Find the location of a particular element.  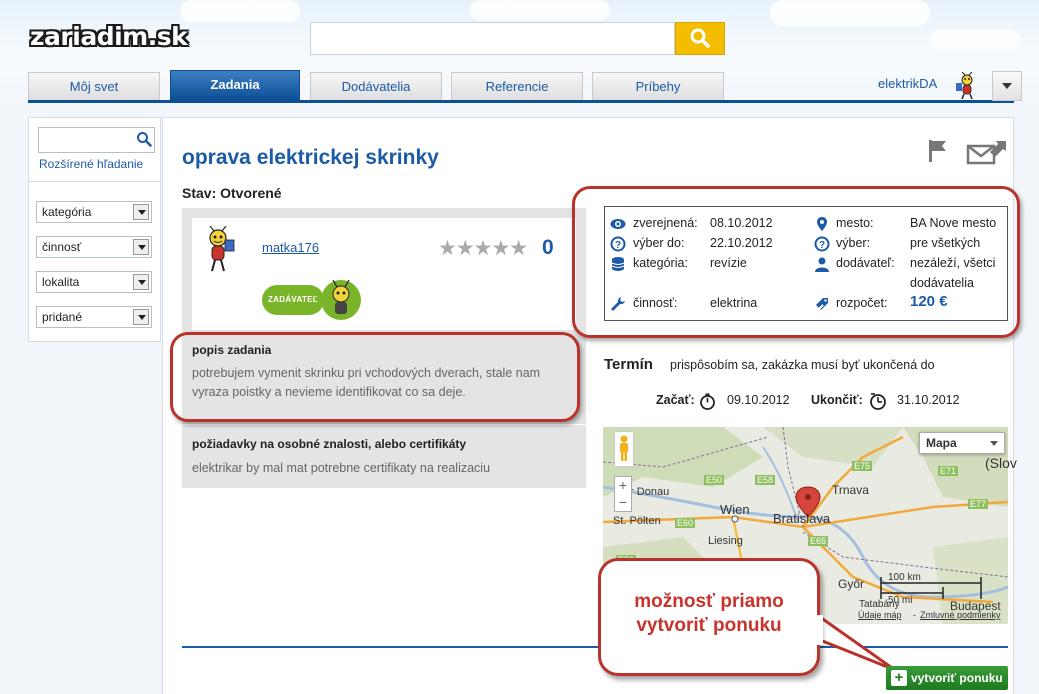

wrench-icon is located at coordinates (618, 304).